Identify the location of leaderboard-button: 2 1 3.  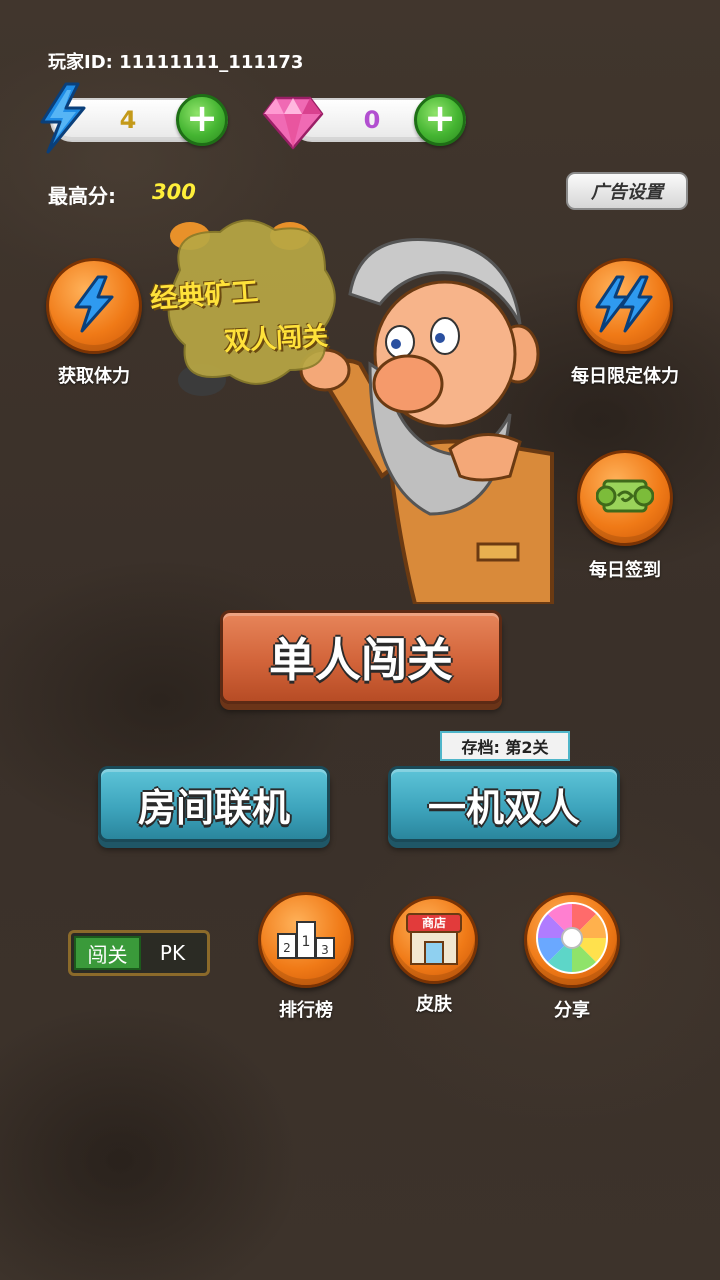
(306, 940).